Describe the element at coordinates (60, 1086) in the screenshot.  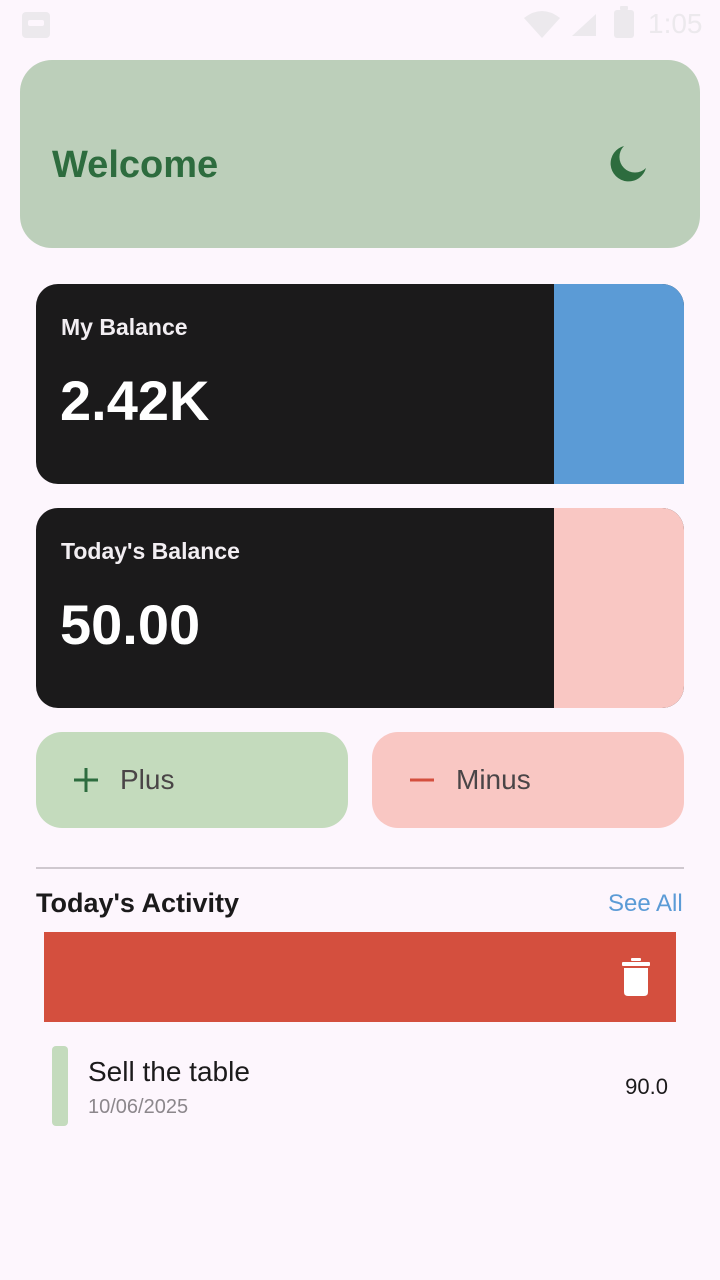
I see `income-indicator` at that location.